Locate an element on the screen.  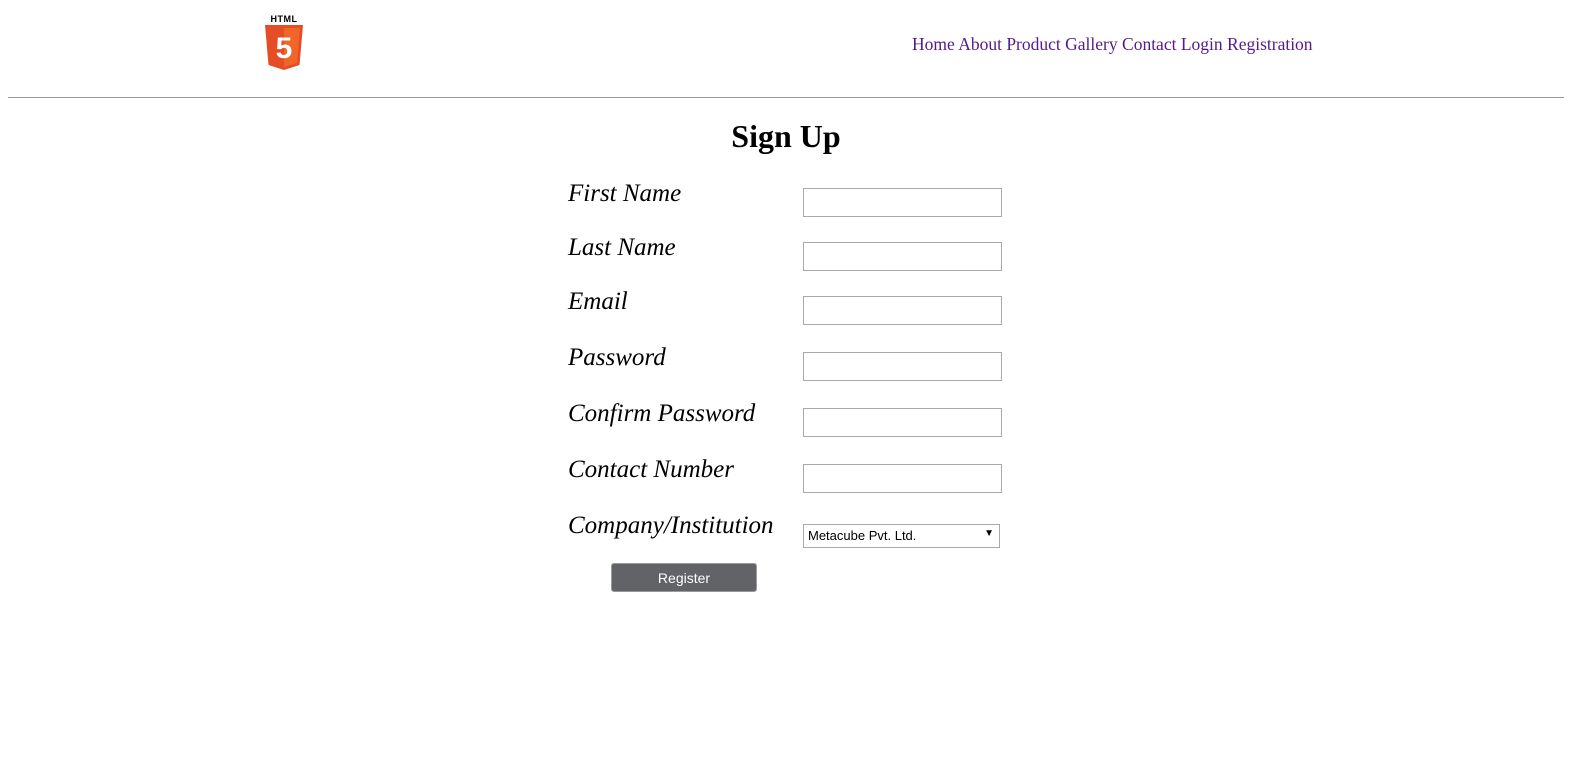
company-select-value: Metacube Pvt. Ltd. is located at coordinates (862, 535).